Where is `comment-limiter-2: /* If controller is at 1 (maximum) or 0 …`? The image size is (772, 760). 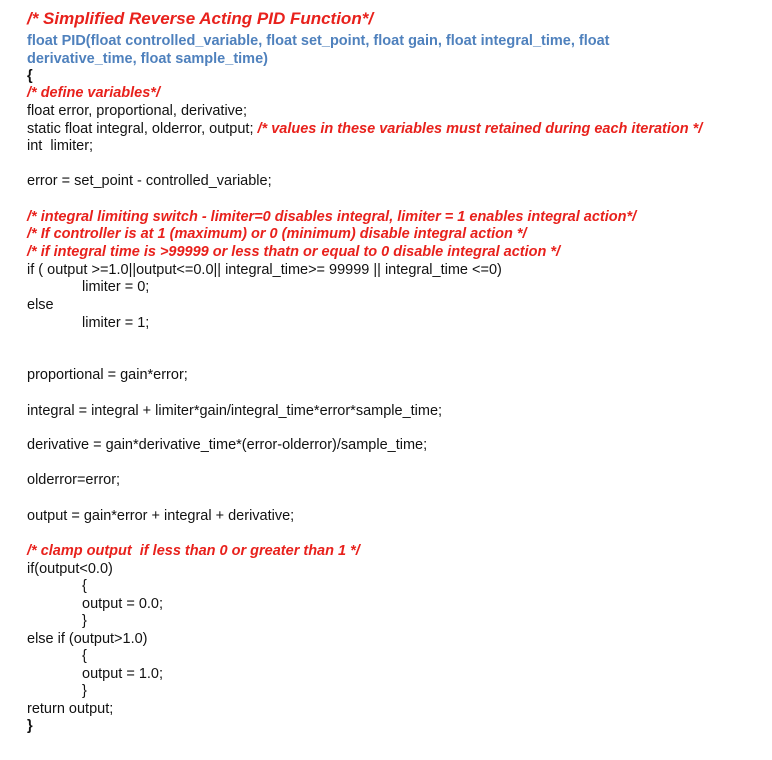
comment-limiter-2: /* If controller is at 1 (maximum) or 0 … is located at coordinates (277, 234).